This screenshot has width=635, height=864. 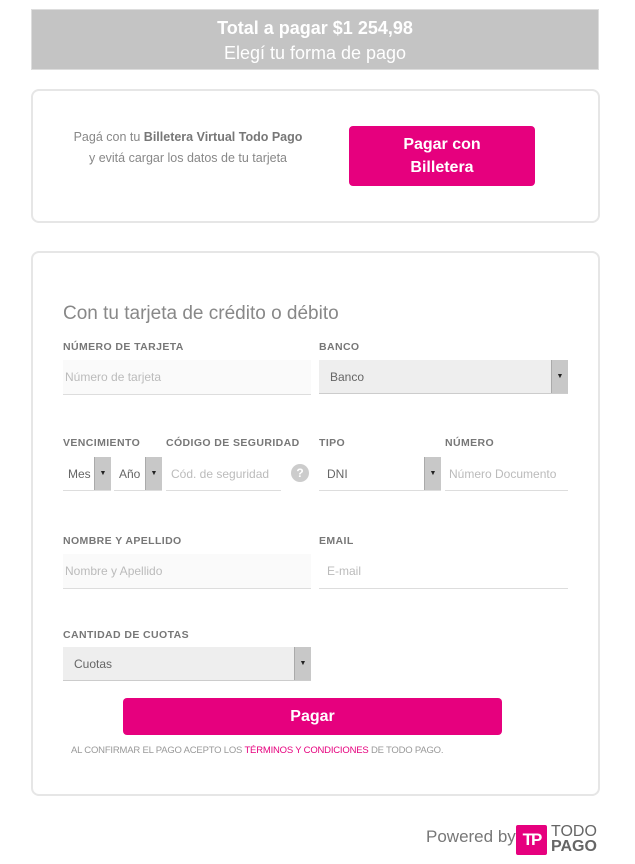 I want to click on doc-type-select: DNI ▼, so click(x=380, y=474).